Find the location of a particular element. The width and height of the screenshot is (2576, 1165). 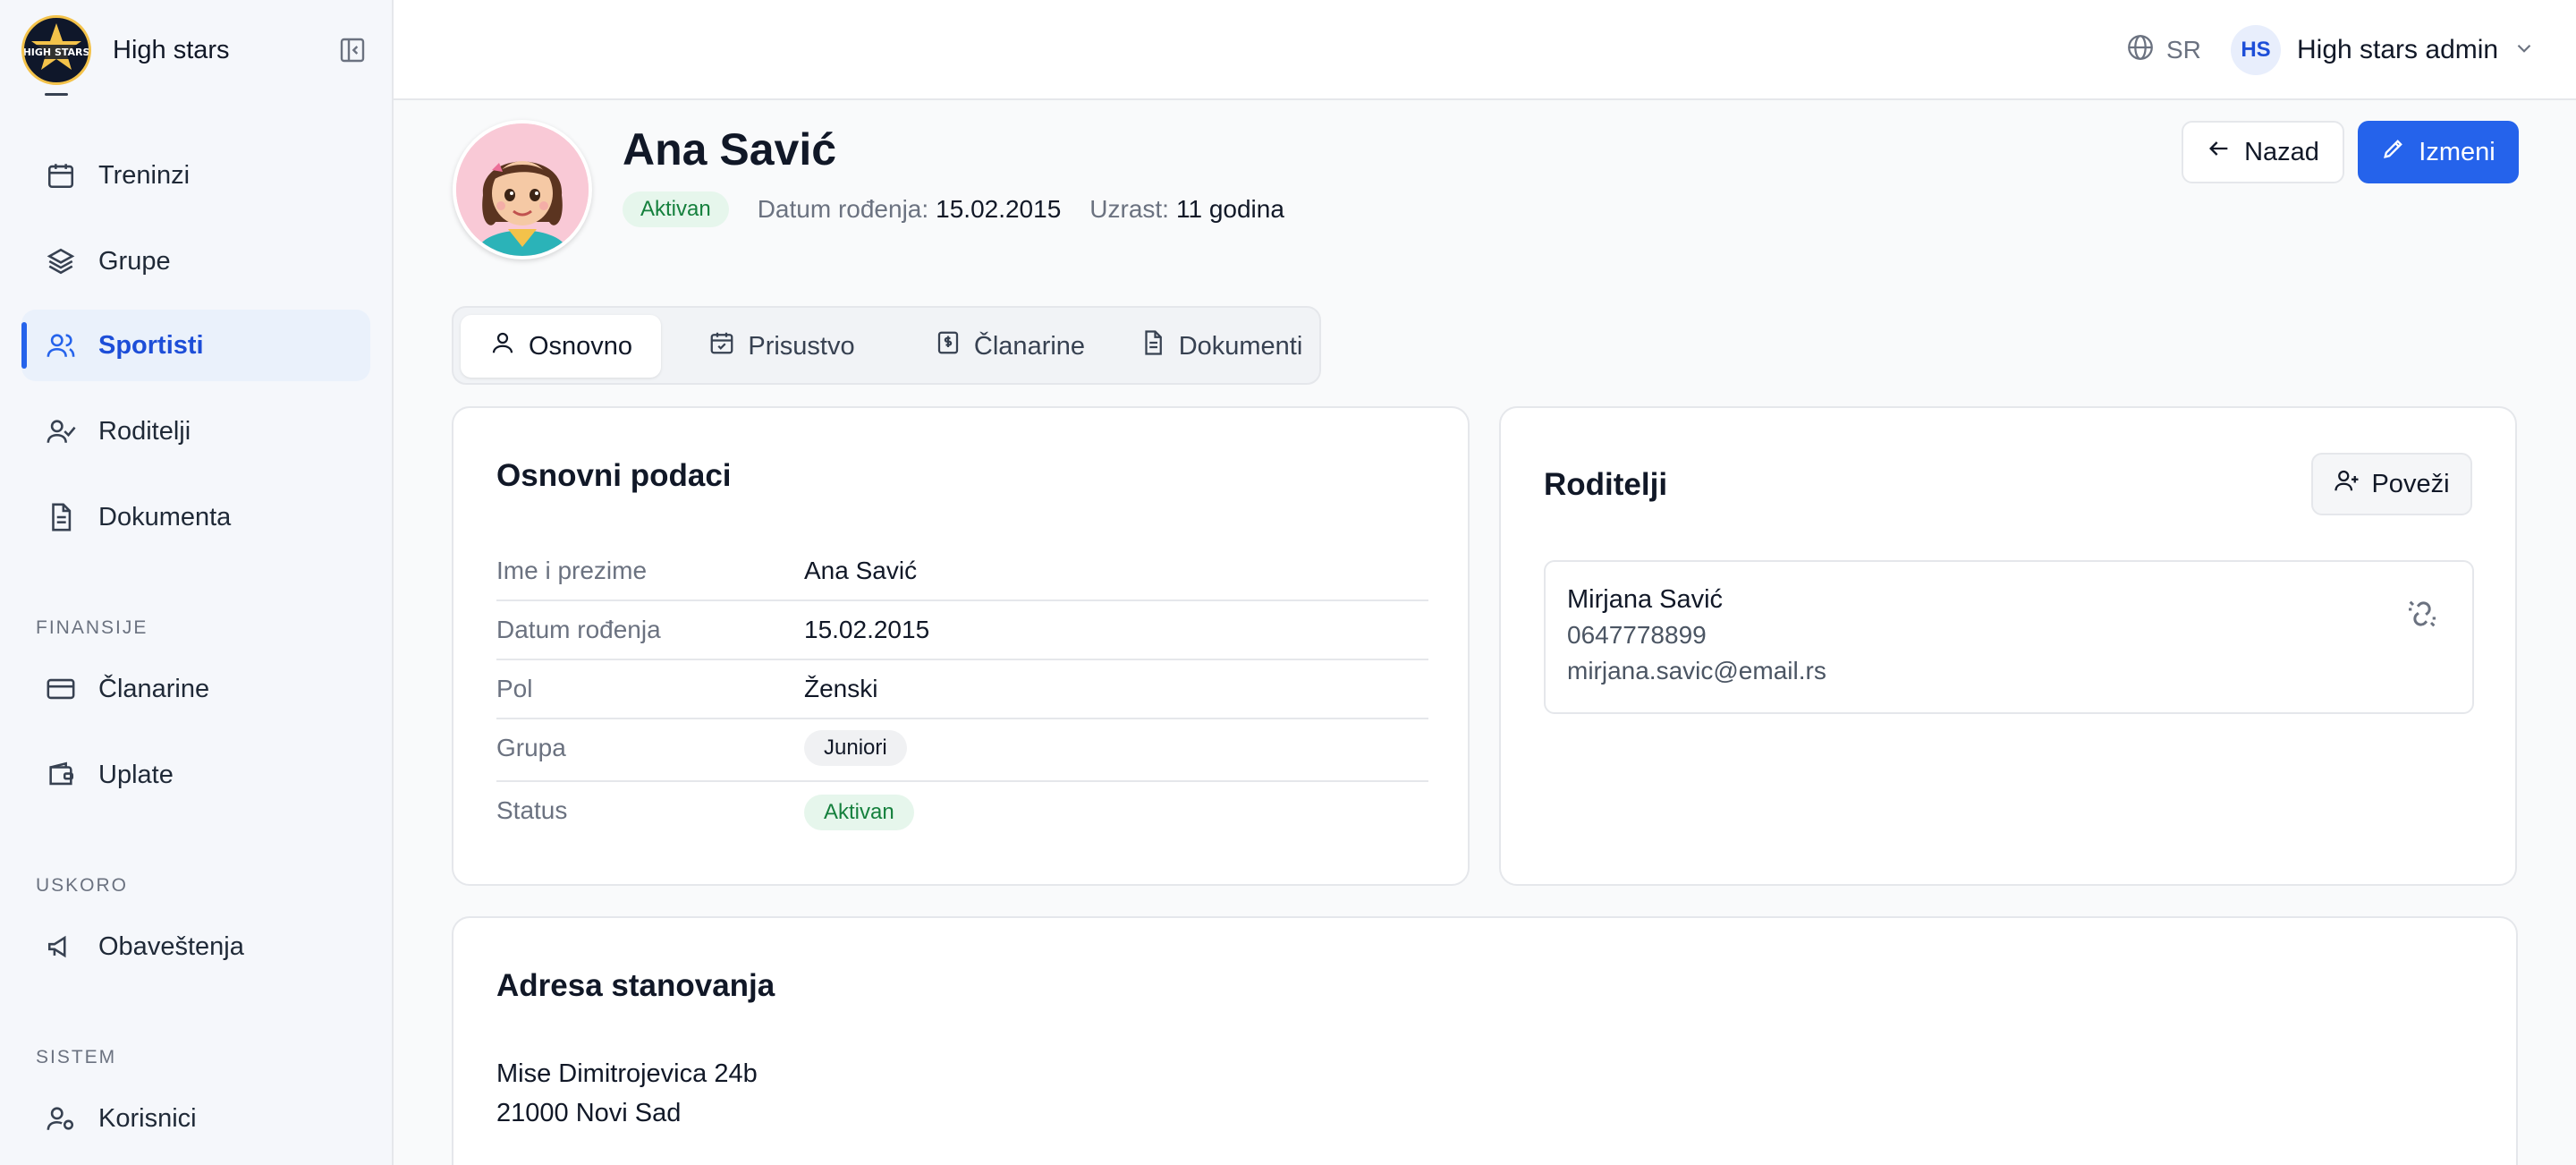

age-label: Uzrast: is located at coordinates (1129, 209).